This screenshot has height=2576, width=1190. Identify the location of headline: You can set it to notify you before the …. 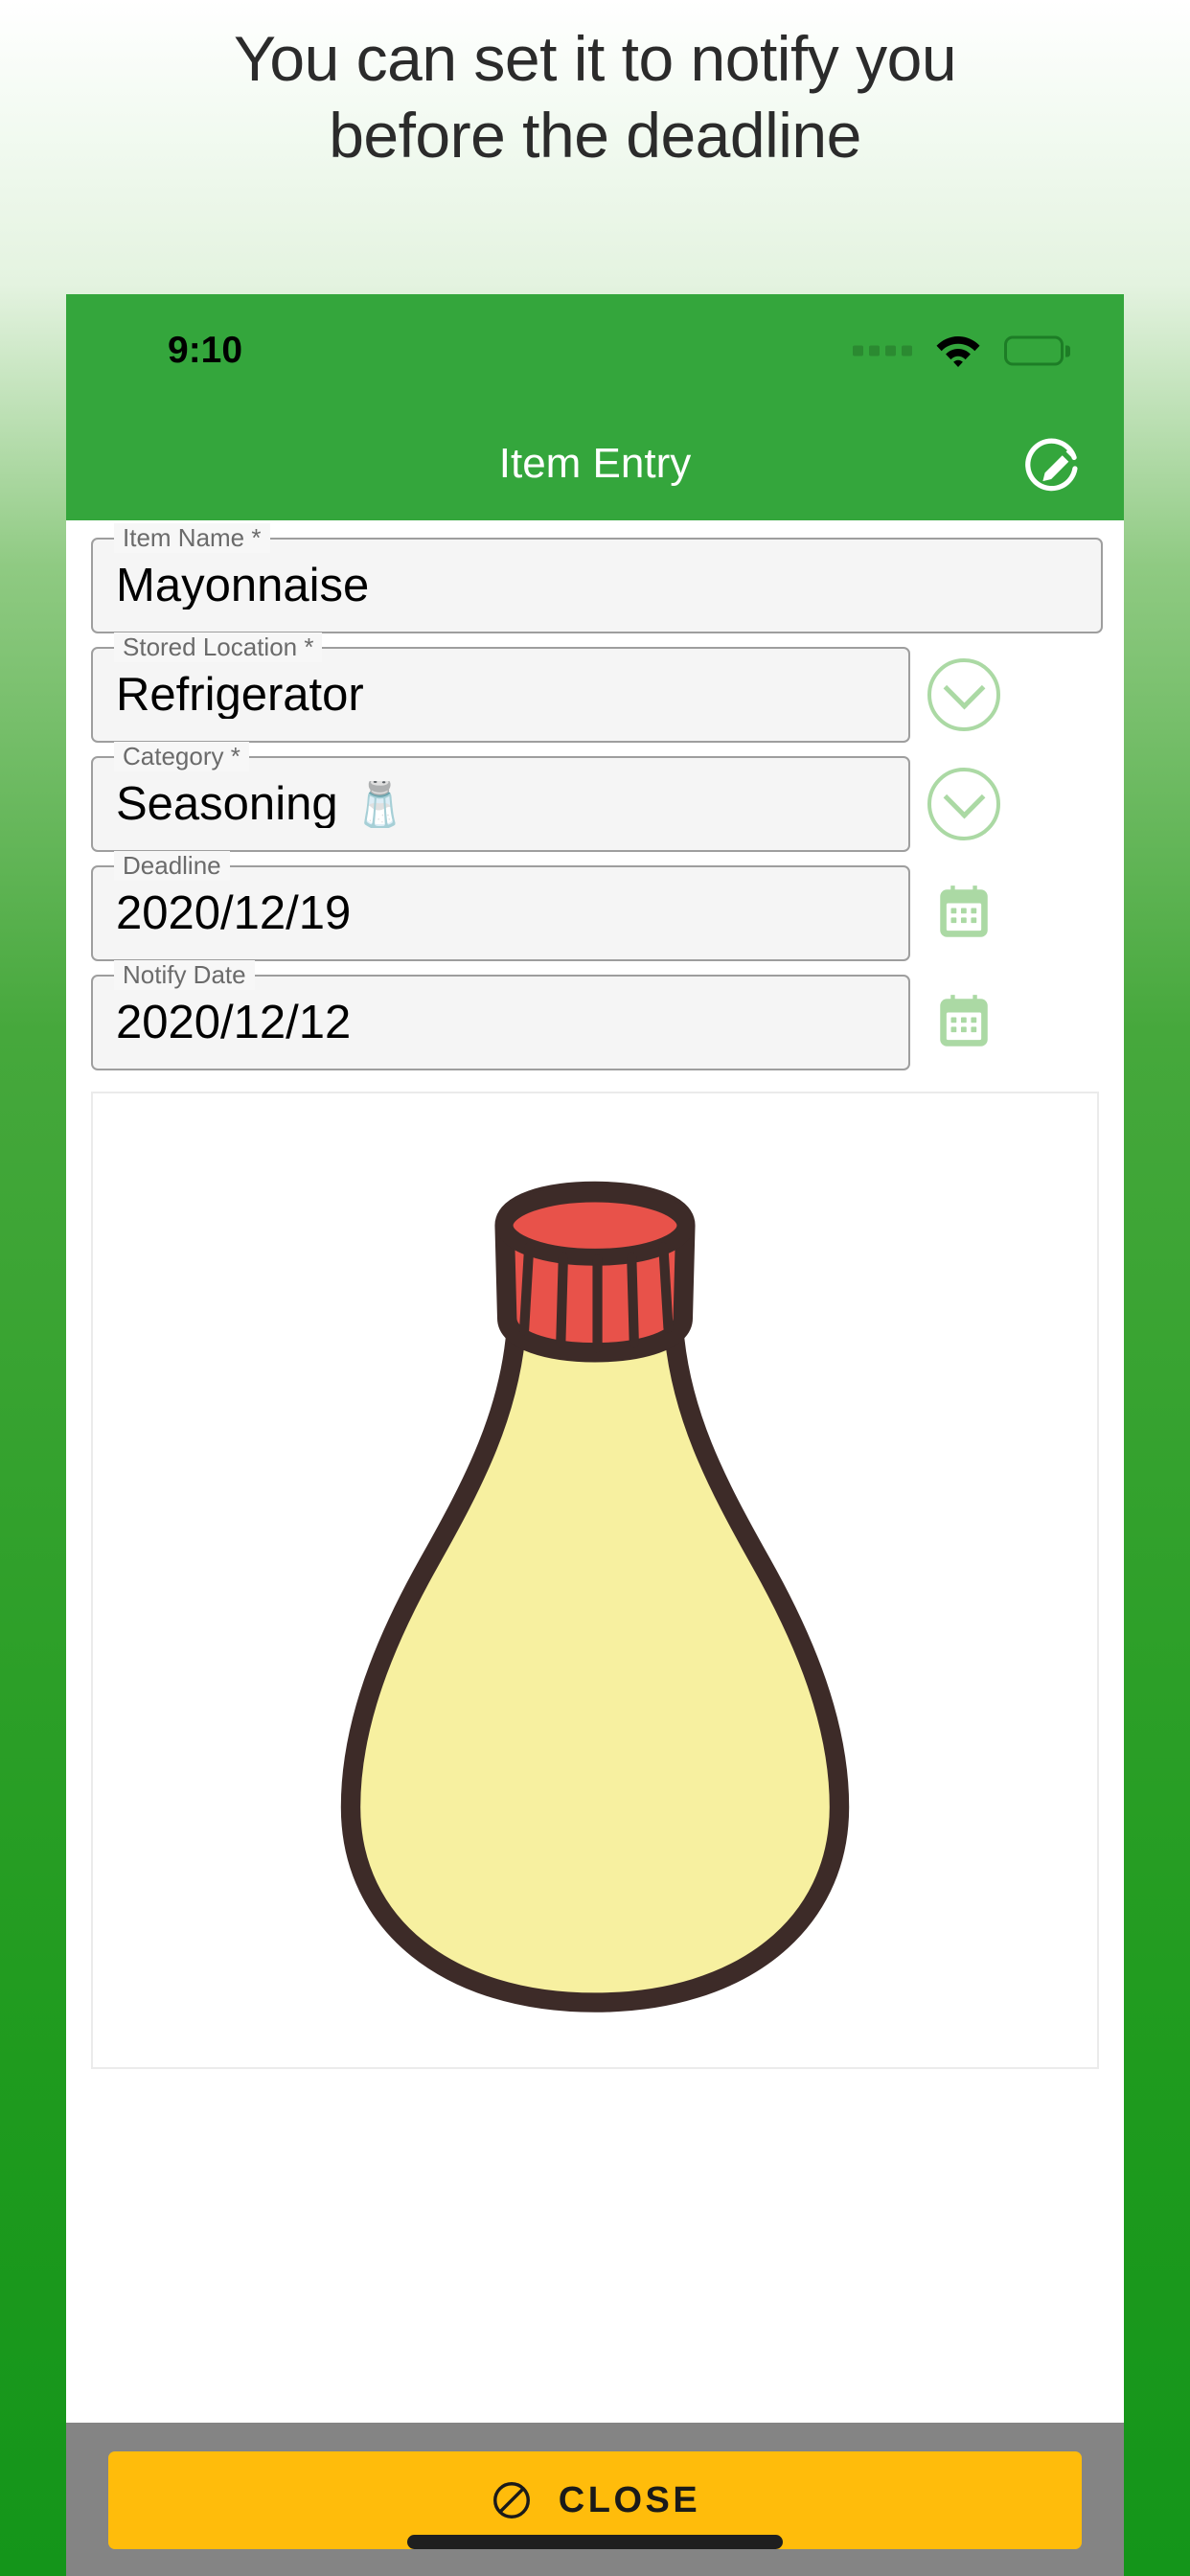
(595, 87).